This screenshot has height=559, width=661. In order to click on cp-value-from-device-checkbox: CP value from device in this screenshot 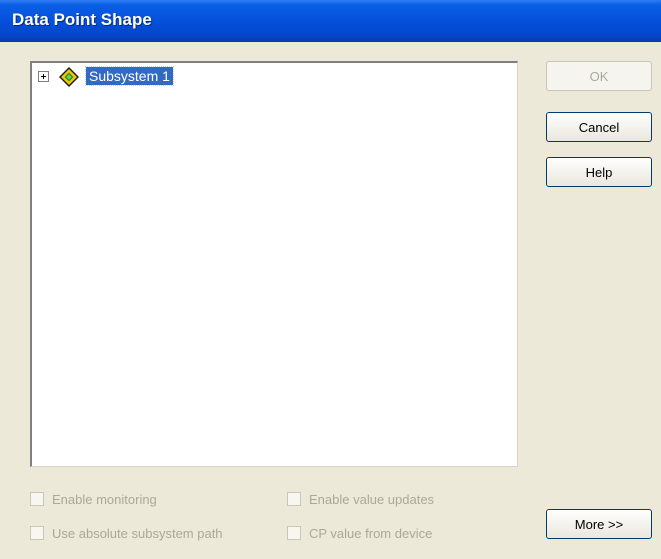, I will do `click(359, 533)`.